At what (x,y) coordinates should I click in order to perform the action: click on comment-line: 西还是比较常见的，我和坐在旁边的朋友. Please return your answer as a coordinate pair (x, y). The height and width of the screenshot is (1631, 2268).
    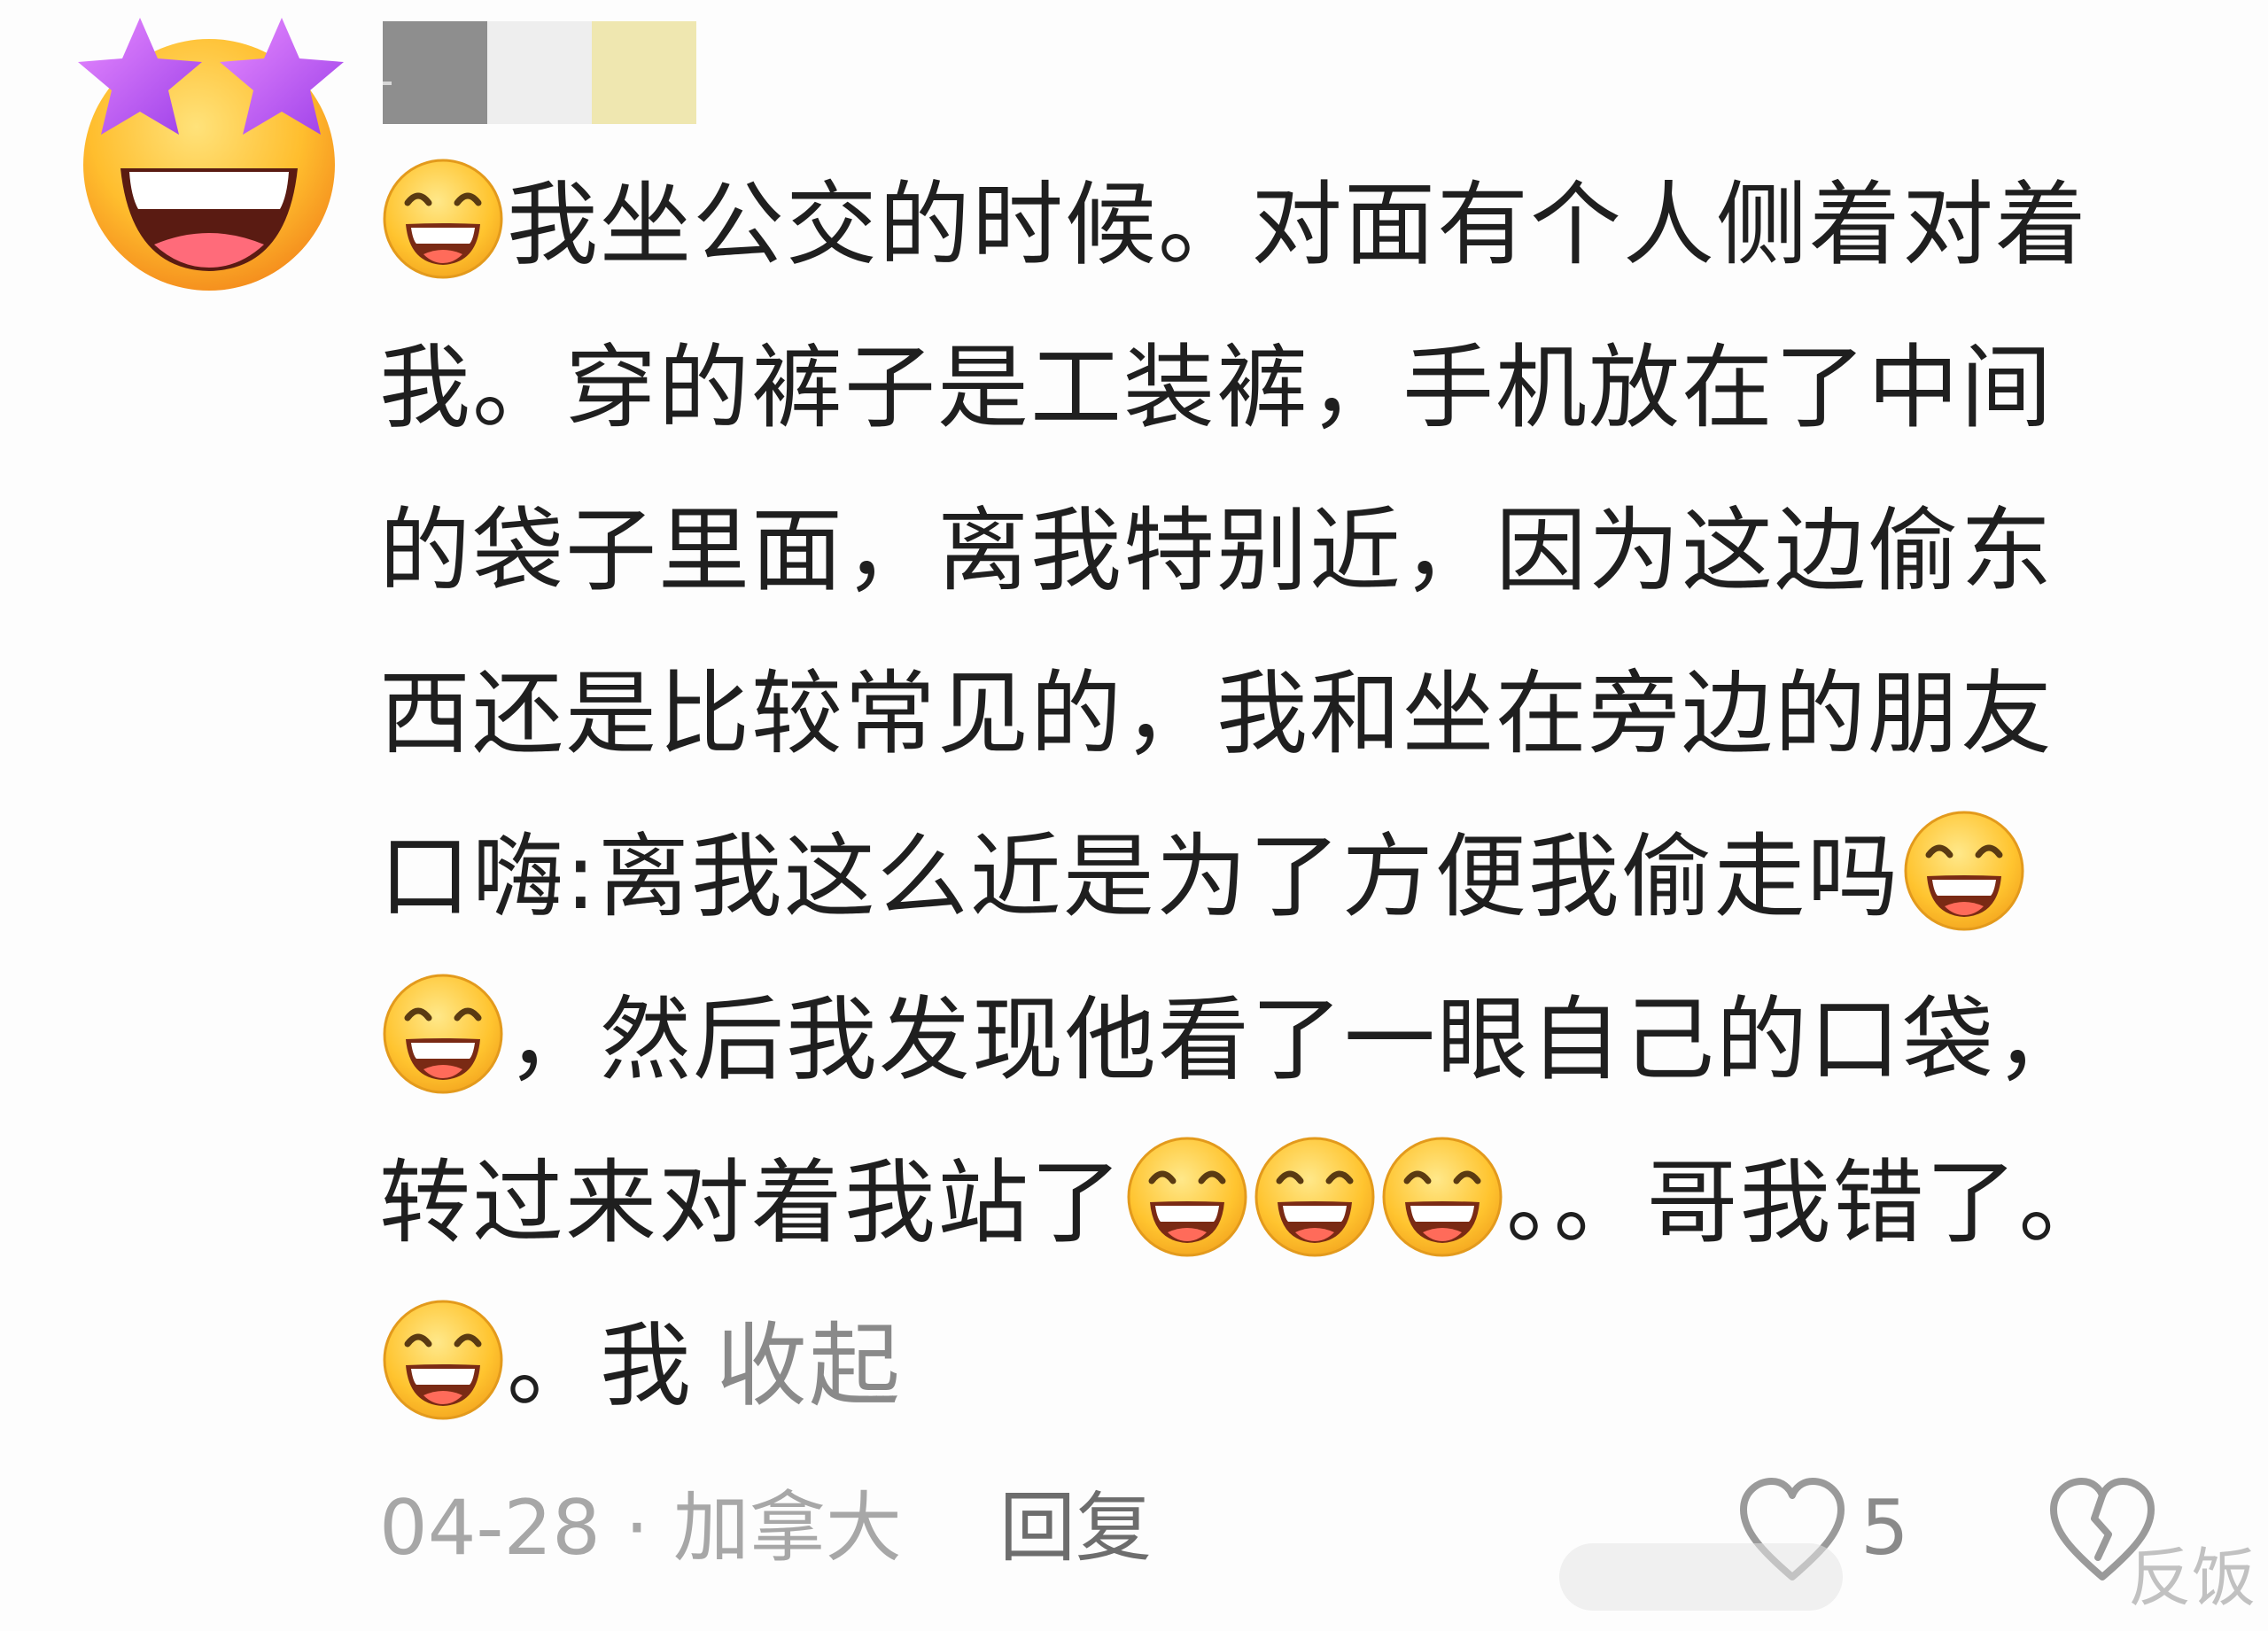
    Looking at the image, I should click on (1274, 714).